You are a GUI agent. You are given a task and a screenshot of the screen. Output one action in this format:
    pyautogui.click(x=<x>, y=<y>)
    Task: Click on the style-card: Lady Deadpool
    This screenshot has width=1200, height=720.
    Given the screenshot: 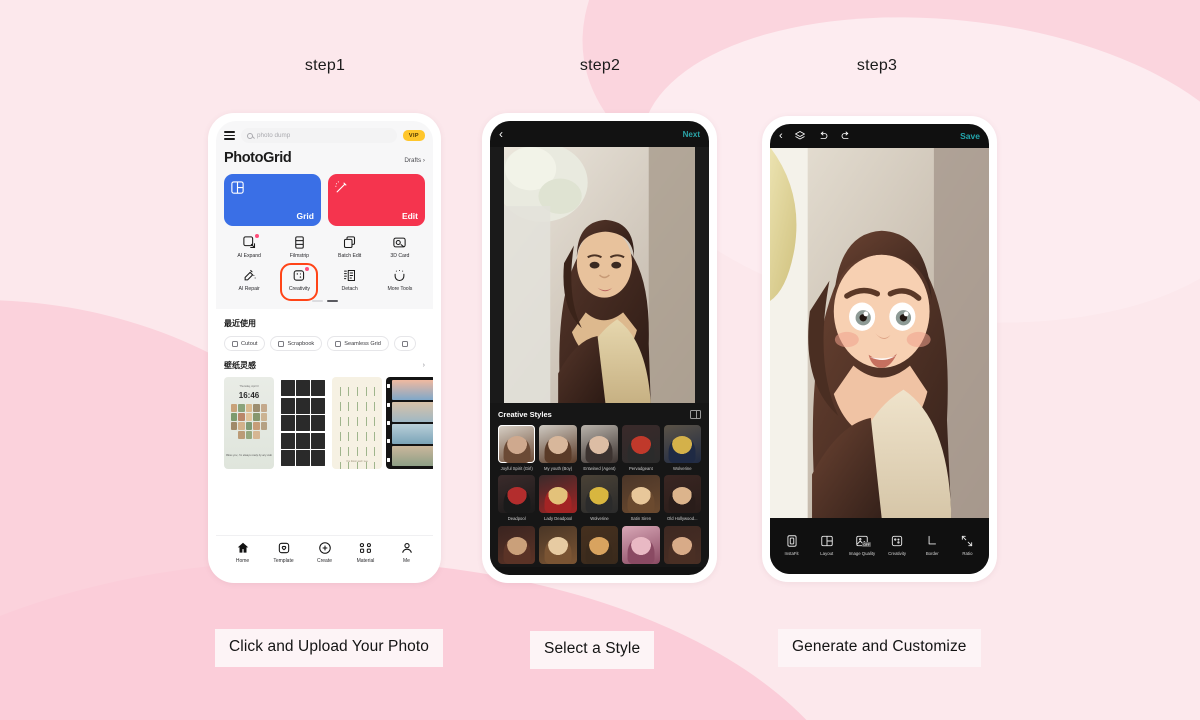 What is the action you would take?
    pyautogui.click(x=558, y=498)
    